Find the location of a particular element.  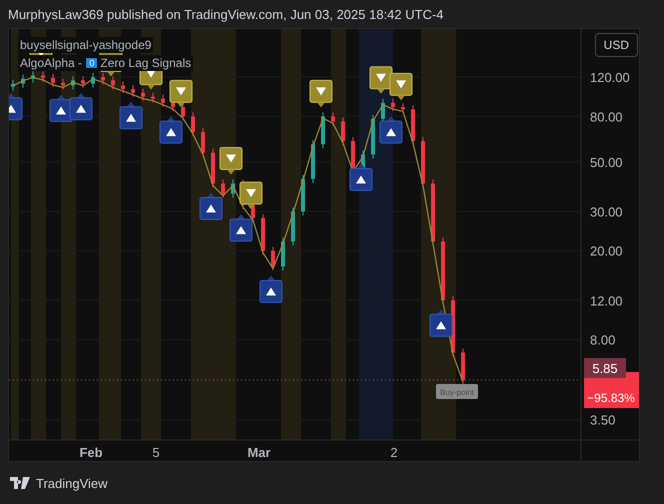

indicator-badge: 0 is located at coordinates (91, 63).